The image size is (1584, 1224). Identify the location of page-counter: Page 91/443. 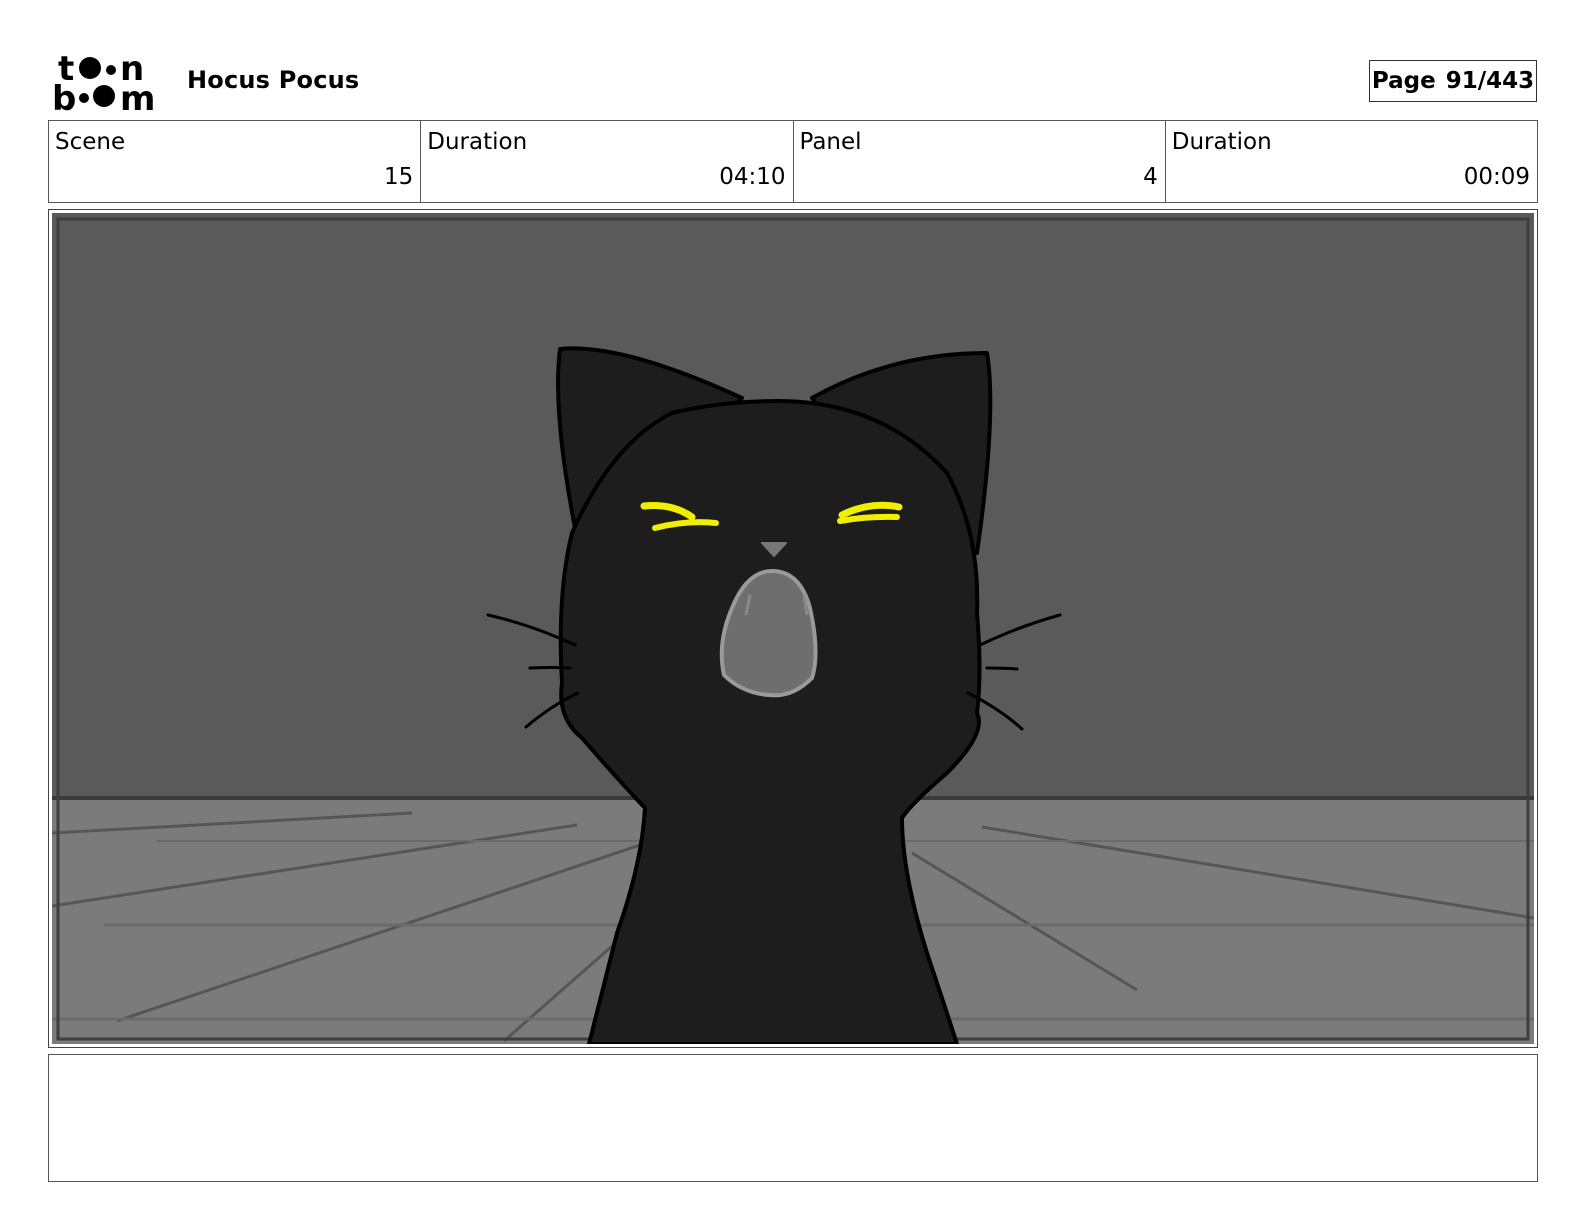
(1453, 81).